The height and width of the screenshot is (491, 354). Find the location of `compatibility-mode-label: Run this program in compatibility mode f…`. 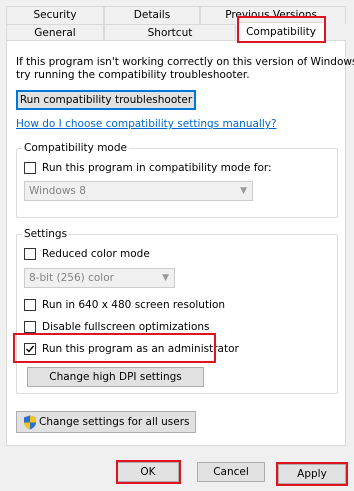

compatibility-mode-label: Run this program in compatibility mode f… is located at coordinates (157, 168).